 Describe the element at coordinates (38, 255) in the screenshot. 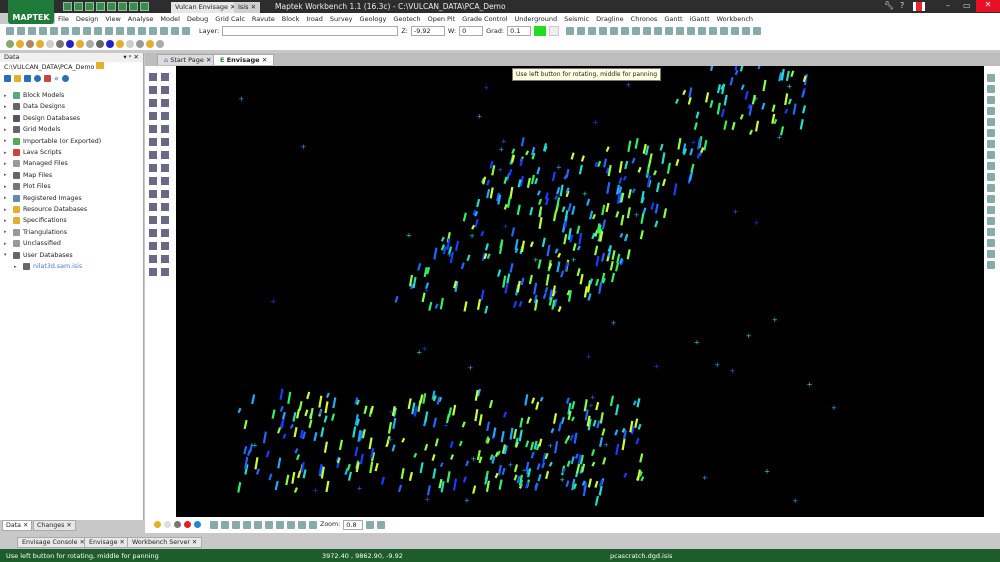

I see `tree-item: ▾ User Databases` at that location.